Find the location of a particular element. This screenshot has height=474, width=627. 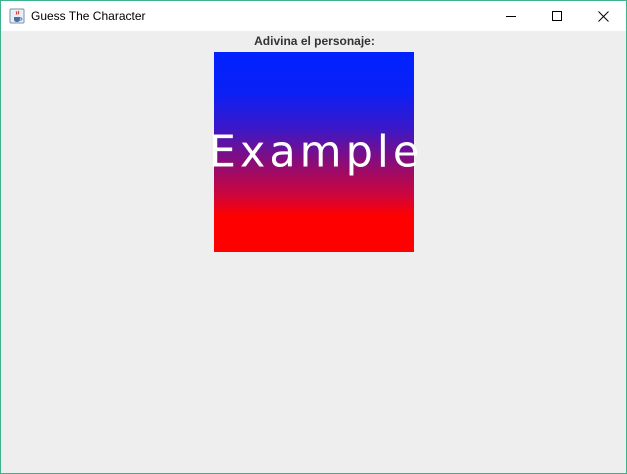

window-title: Guess The Character is located at coordinates (88, 16).